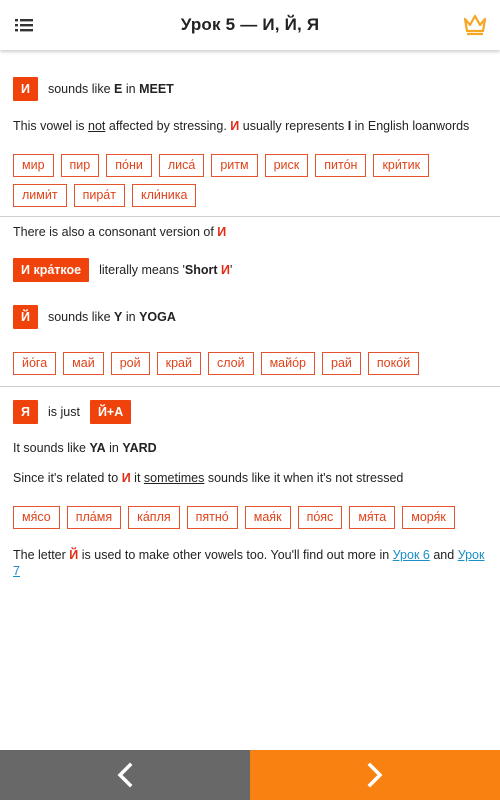 This screenshot has width=500, height=800. I want to click on word-chip: край, so click(178, 363).